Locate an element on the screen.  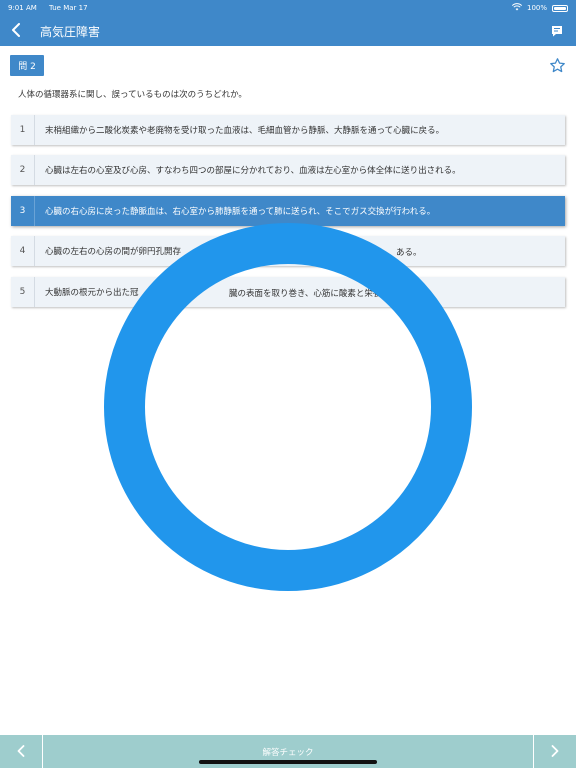
chat-bubble-icon is located at coordinates (557, 32).